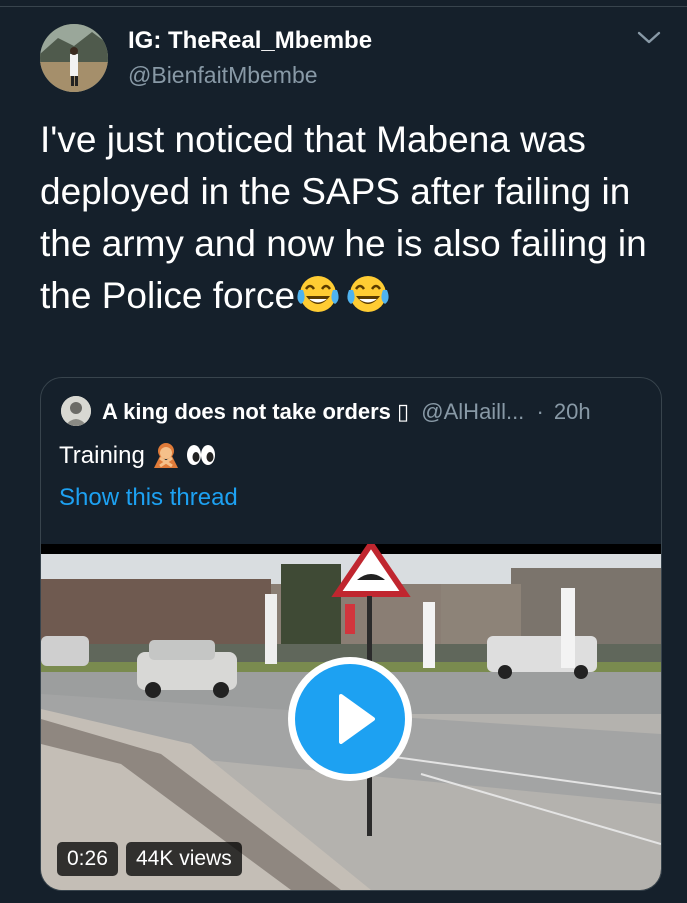 The height and width of the screenshot is (903, 687). I want to click on show-thread-link: Show this thread, so click(148, 498).